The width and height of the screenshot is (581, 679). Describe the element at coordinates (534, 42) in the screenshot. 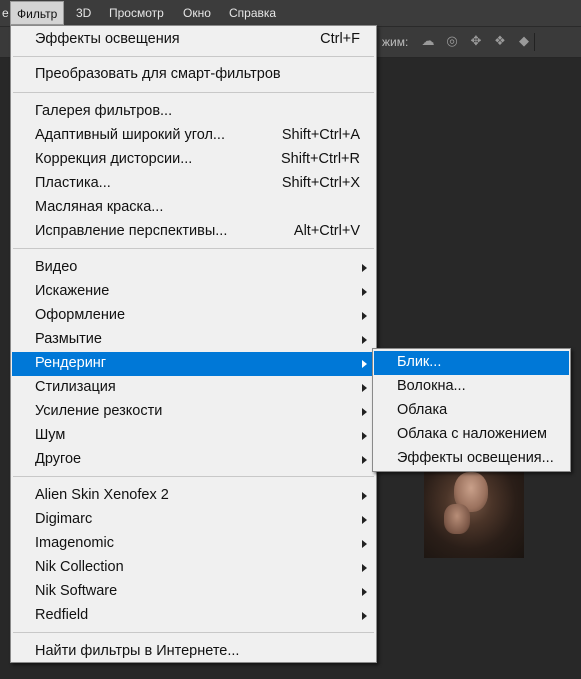

I see `options-divider` at that location.